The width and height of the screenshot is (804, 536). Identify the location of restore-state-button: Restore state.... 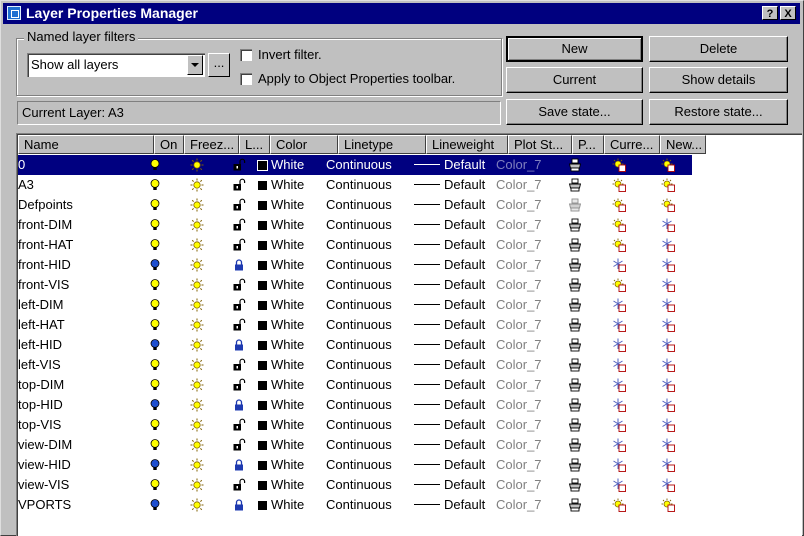
(718, 112).